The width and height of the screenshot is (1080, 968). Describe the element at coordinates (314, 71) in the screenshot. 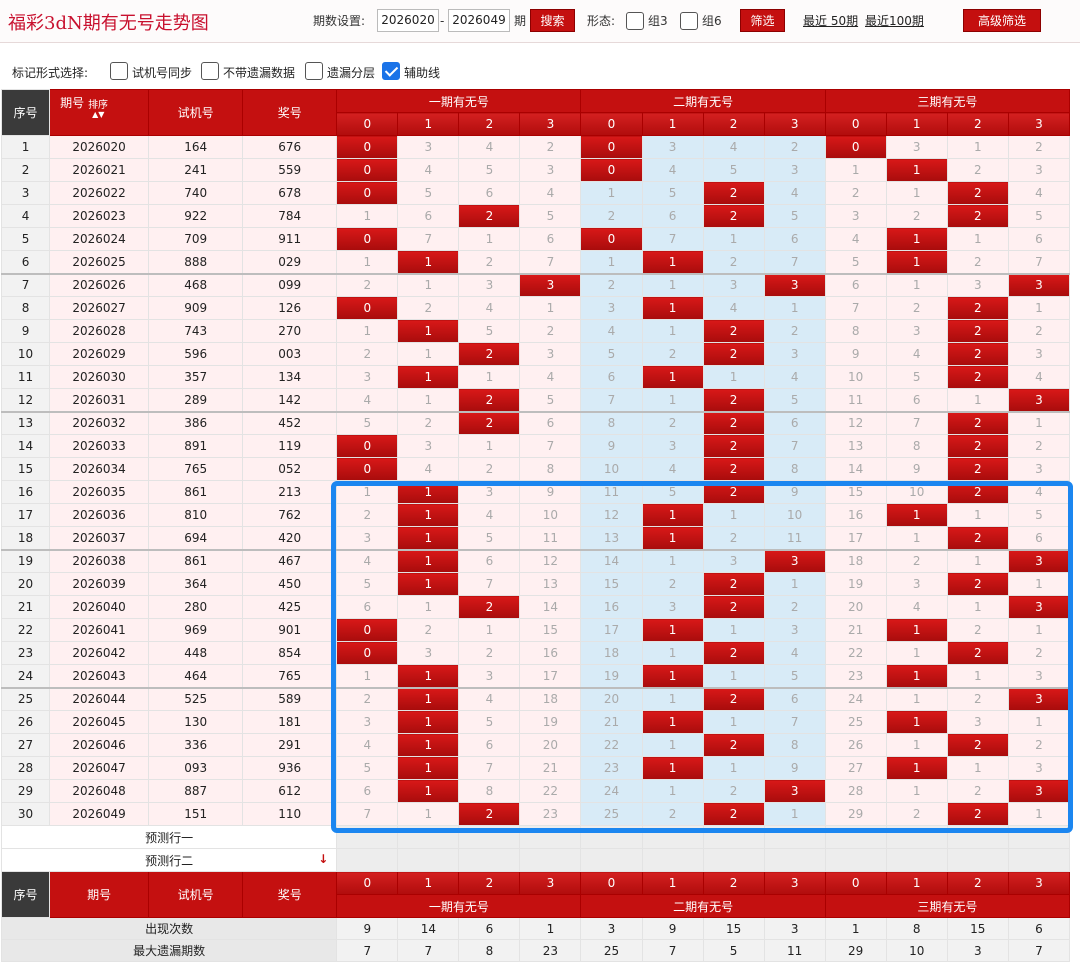

I see `omission-layer-checkbox` at that location.